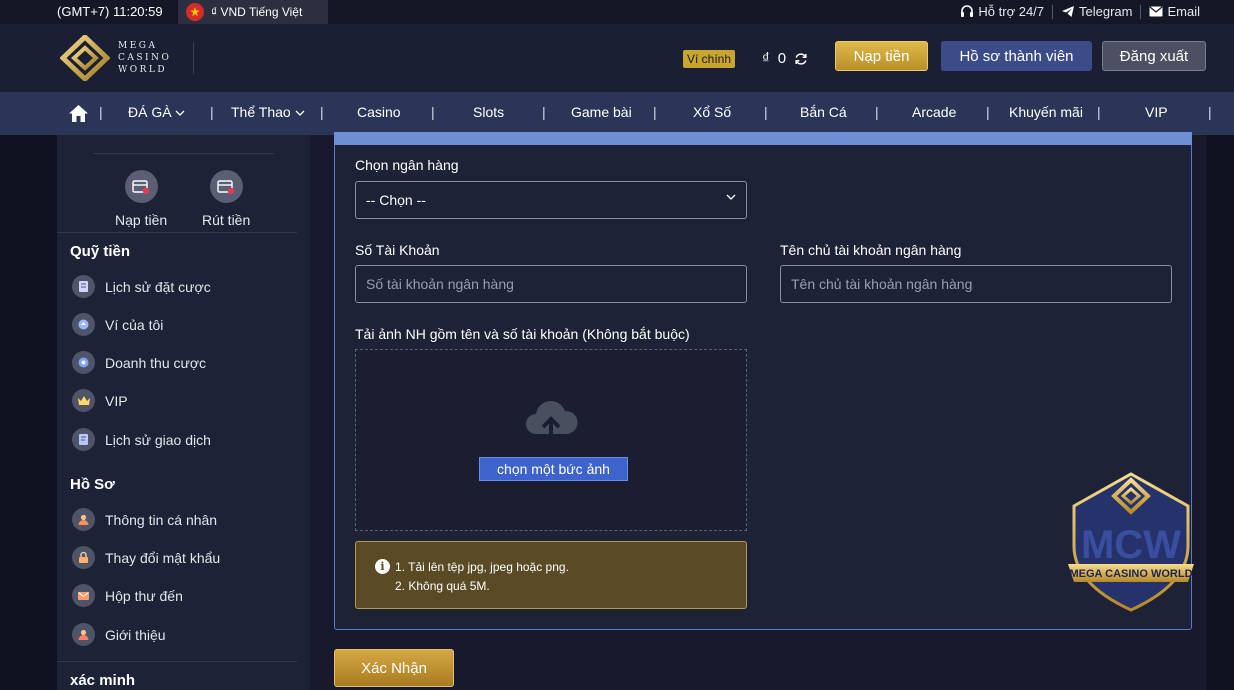 The height and width of the screenshot is (690, 1234). Describe the element at coordinates (115, 58) in the screenshot. I see `site-logo: MEGA CASINO WORLD` at that location.